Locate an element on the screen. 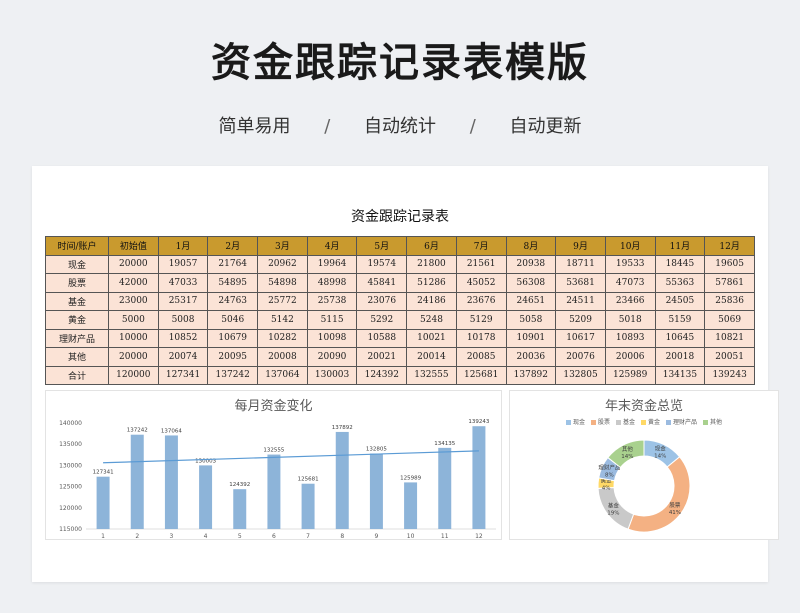  table-cell: 25317 is located at coordinates (183, 301).